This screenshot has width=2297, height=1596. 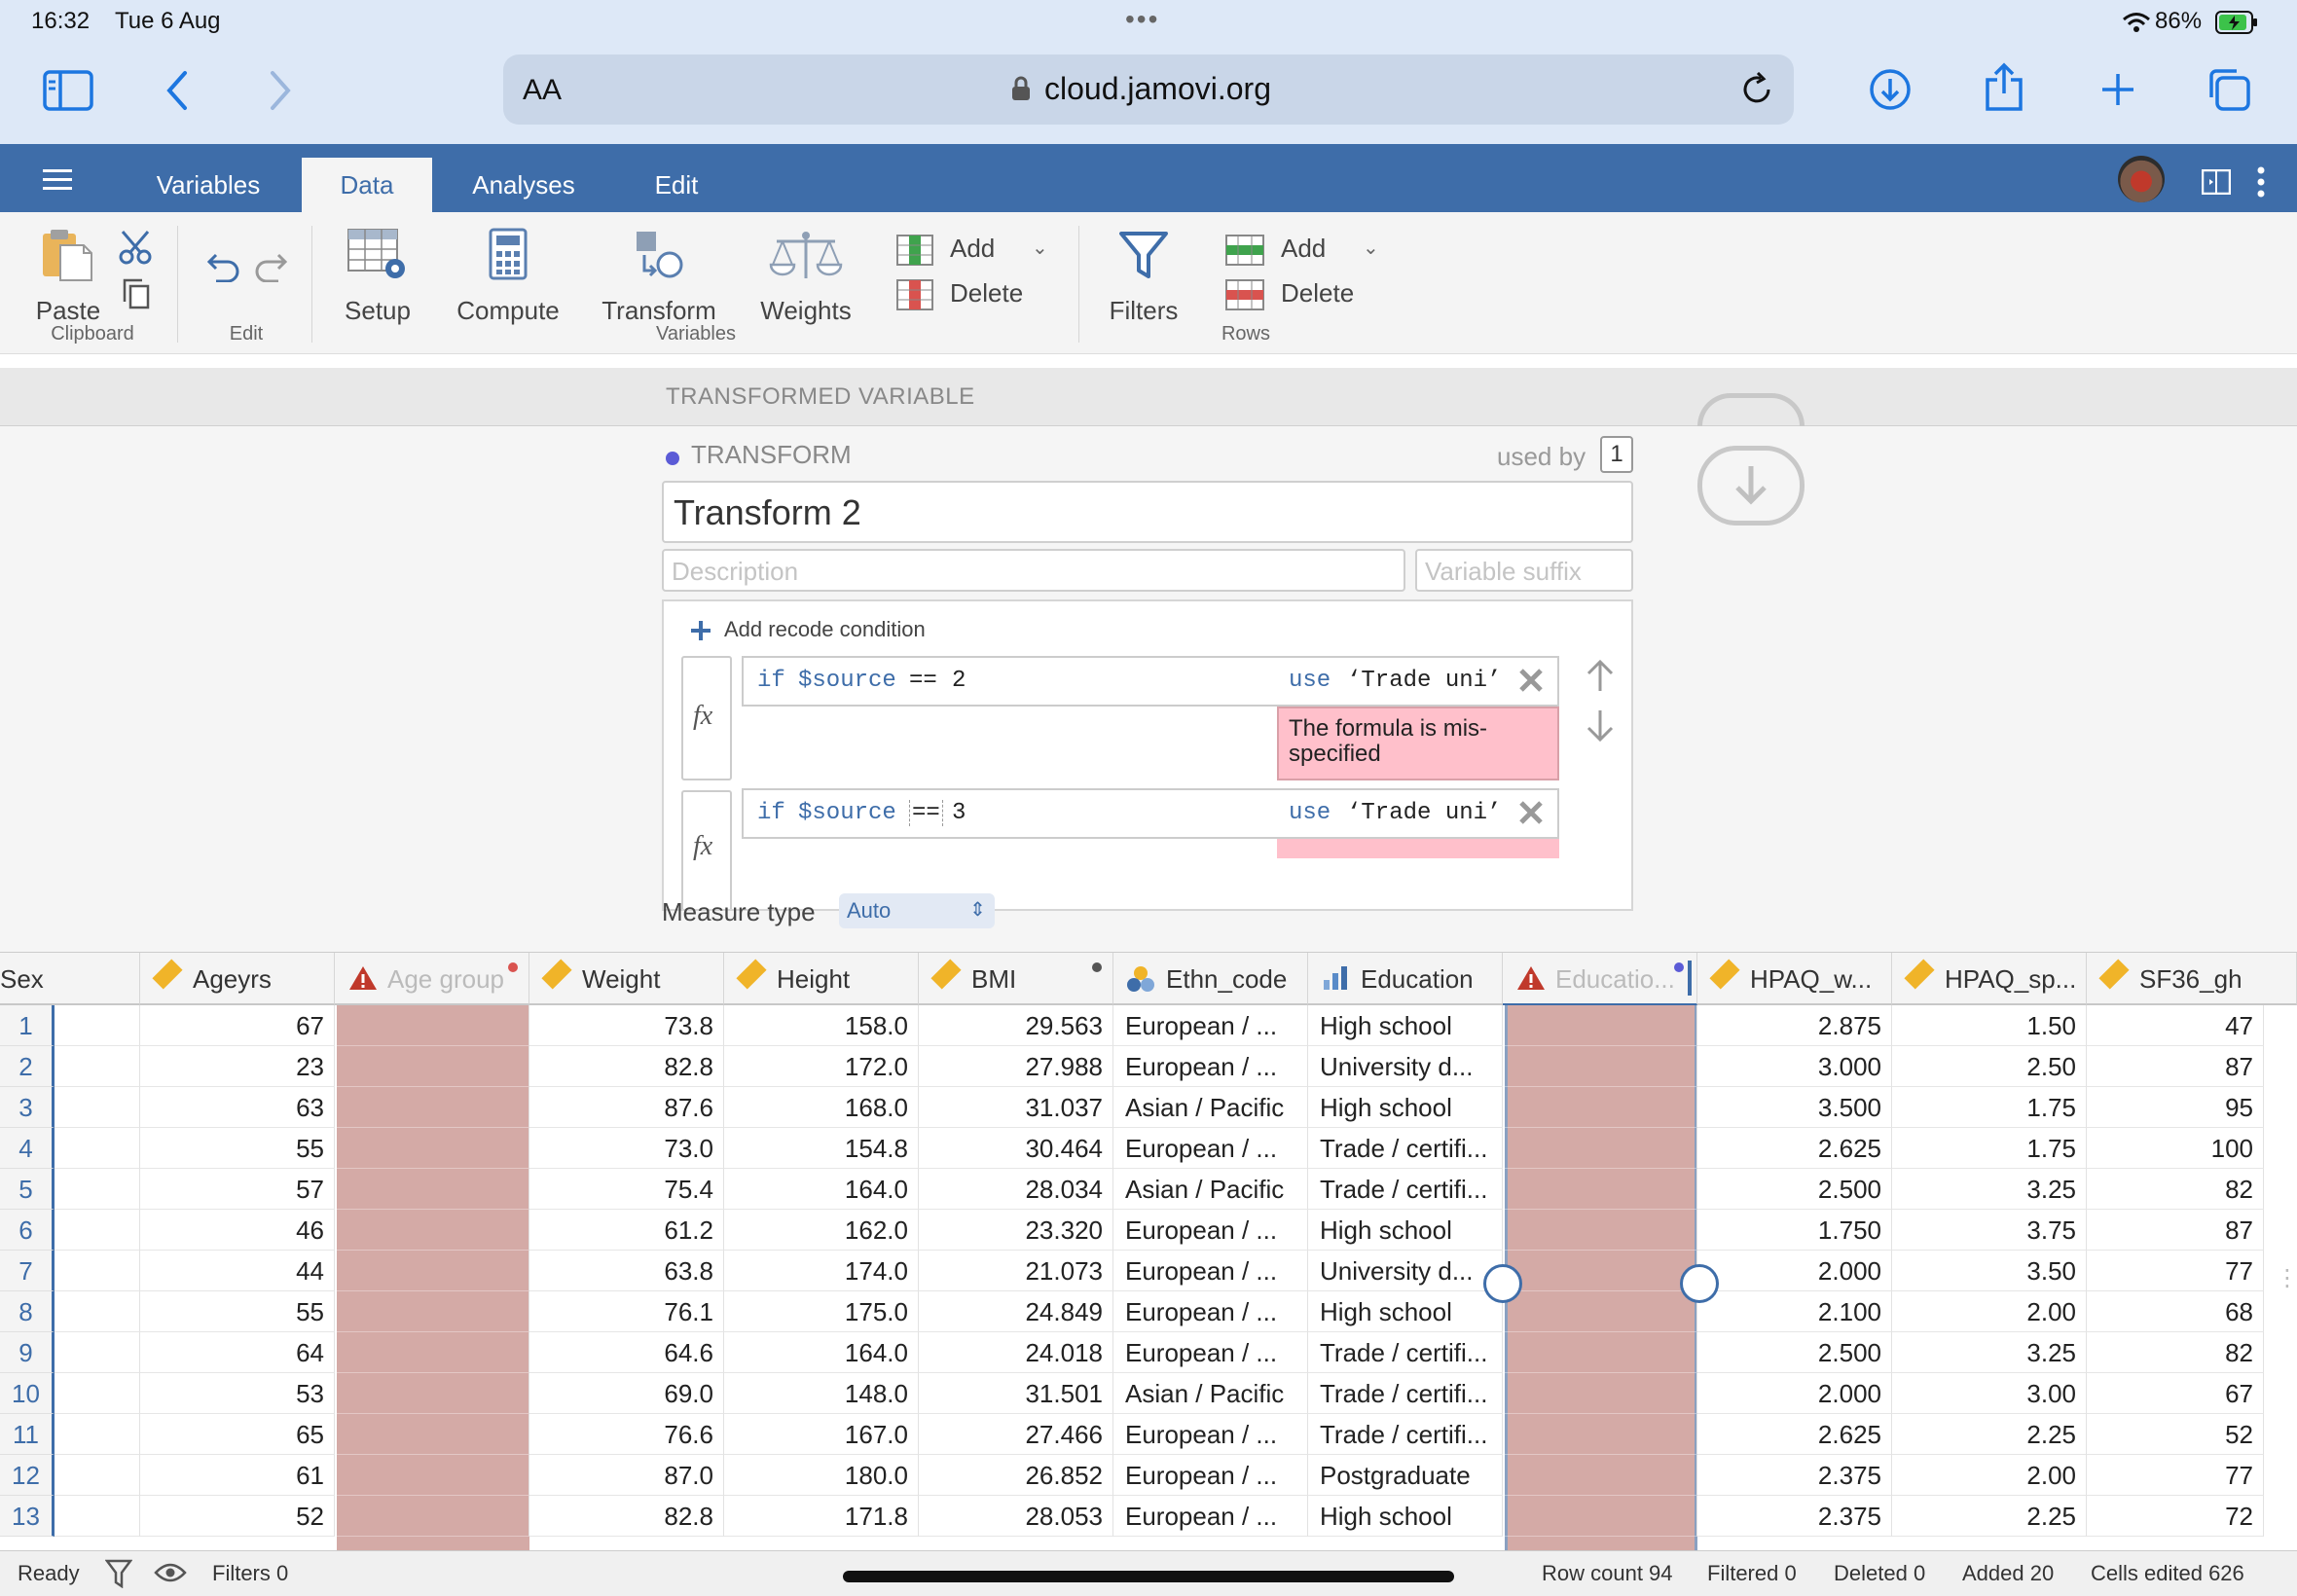 What do you see at coordinates (135, 247) in the screenshot?
I see `cut-icon` at bounding box center [135, 247].